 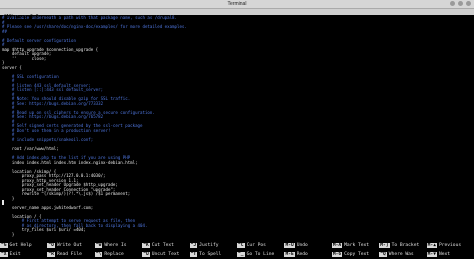 I want to click on shortcut-item: ^_ Go To Line, so click(x=260, y=254).